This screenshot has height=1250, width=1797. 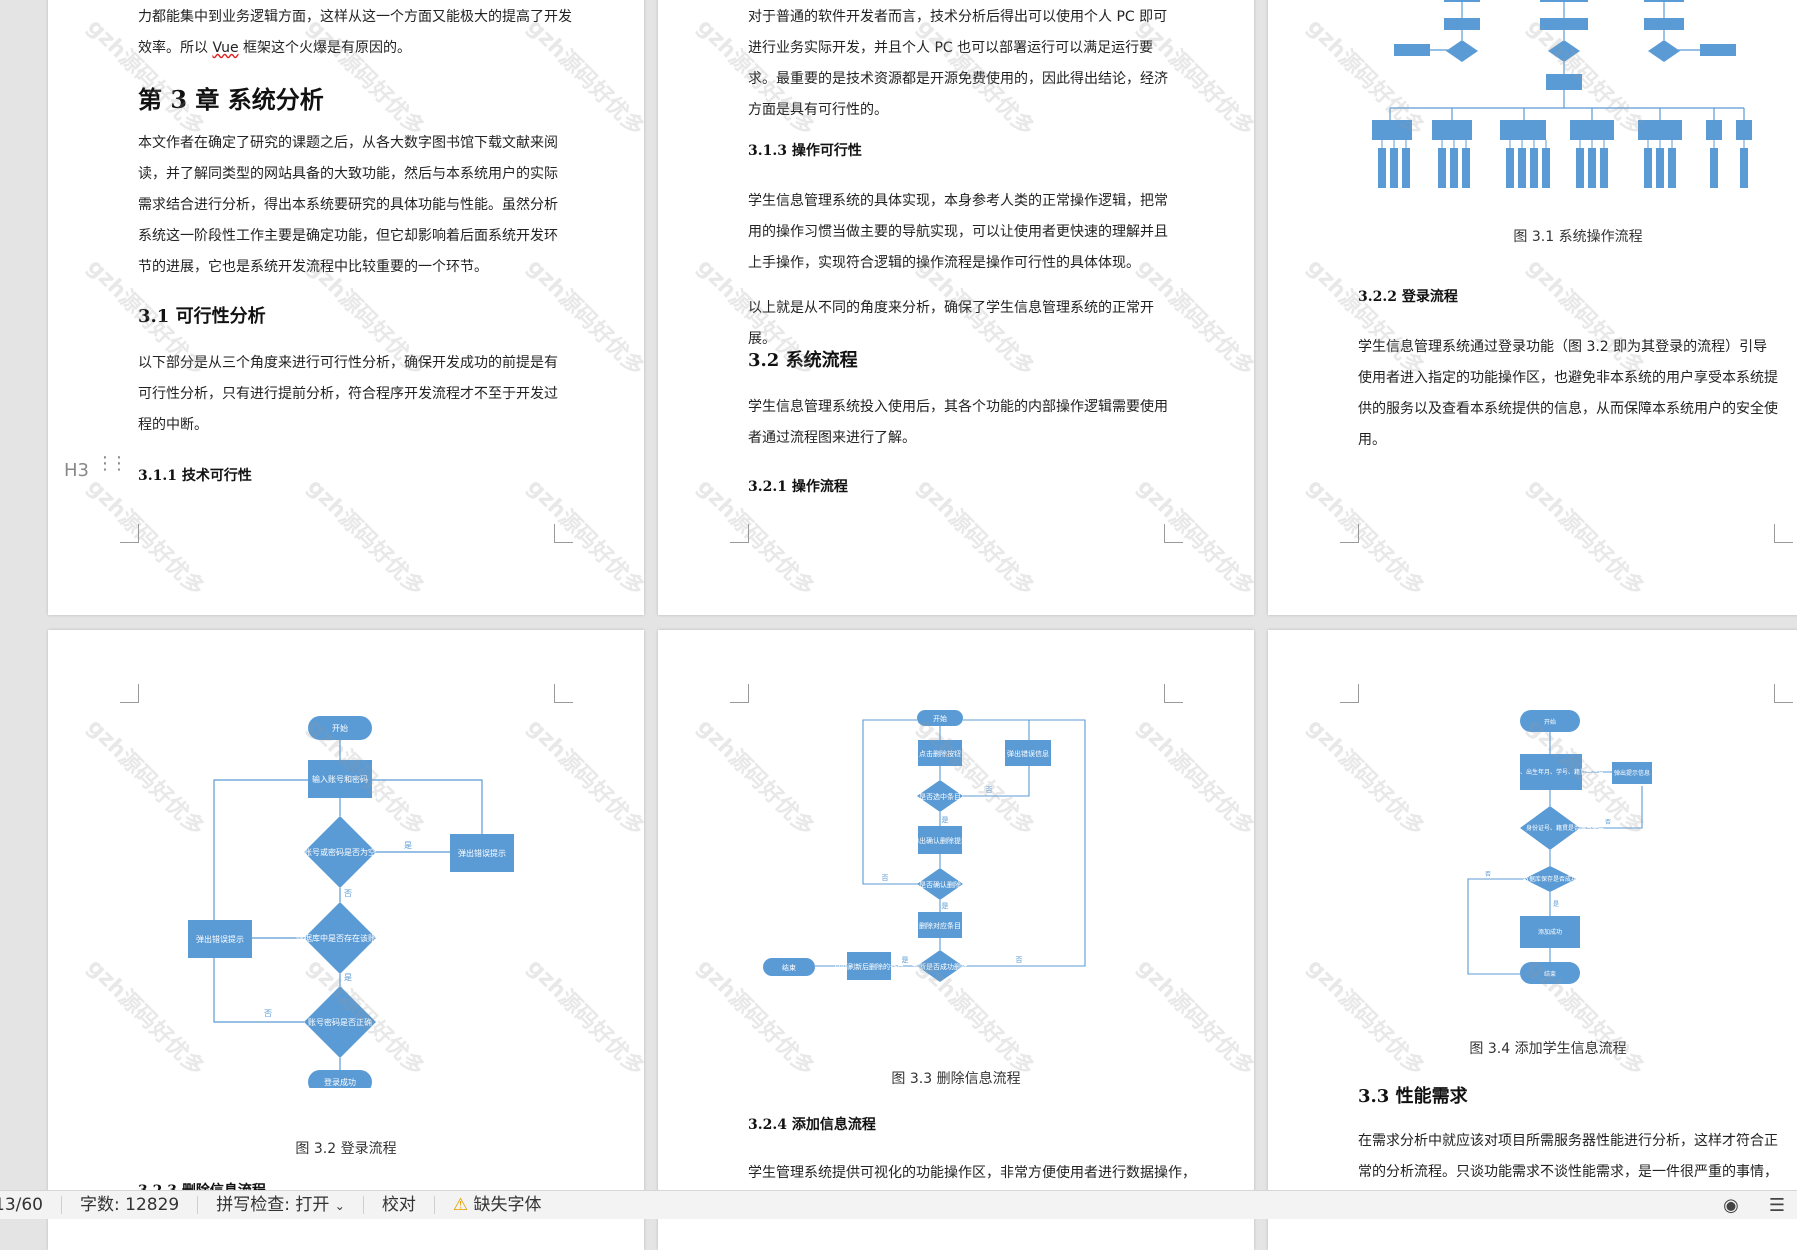 What do you see at coordinates (340, 1022) in the screenshot?
I see `decision-node: 账号密码是否正确` at bounding box center [340, 1022].